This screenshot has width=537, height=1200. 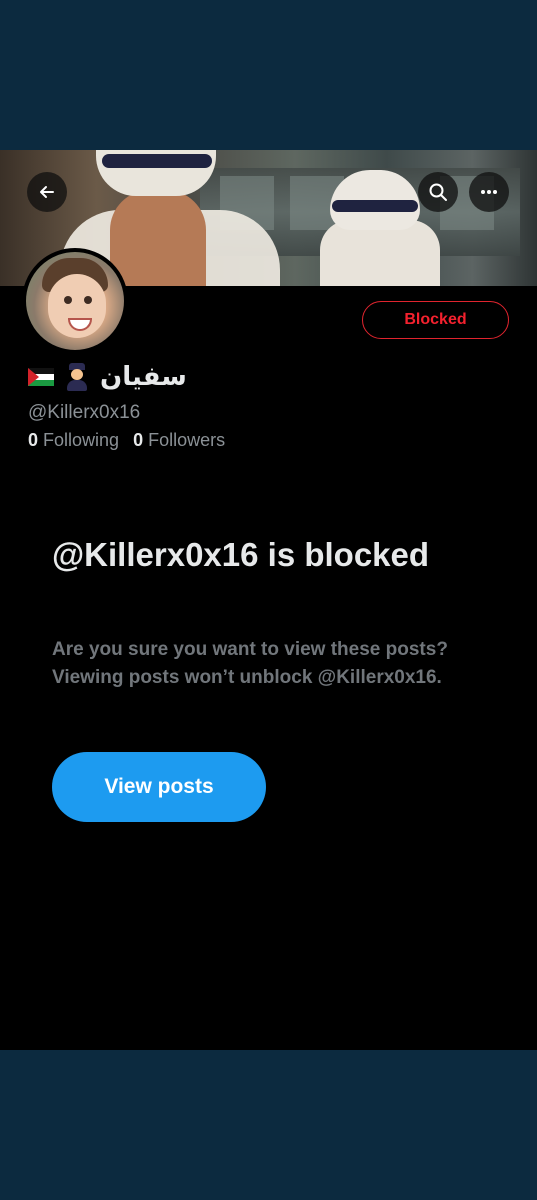 What do you see at coordinates (435, 320) in the screenshot?
I see `blocked-button: Blocked` at bounding box center [435, 320].